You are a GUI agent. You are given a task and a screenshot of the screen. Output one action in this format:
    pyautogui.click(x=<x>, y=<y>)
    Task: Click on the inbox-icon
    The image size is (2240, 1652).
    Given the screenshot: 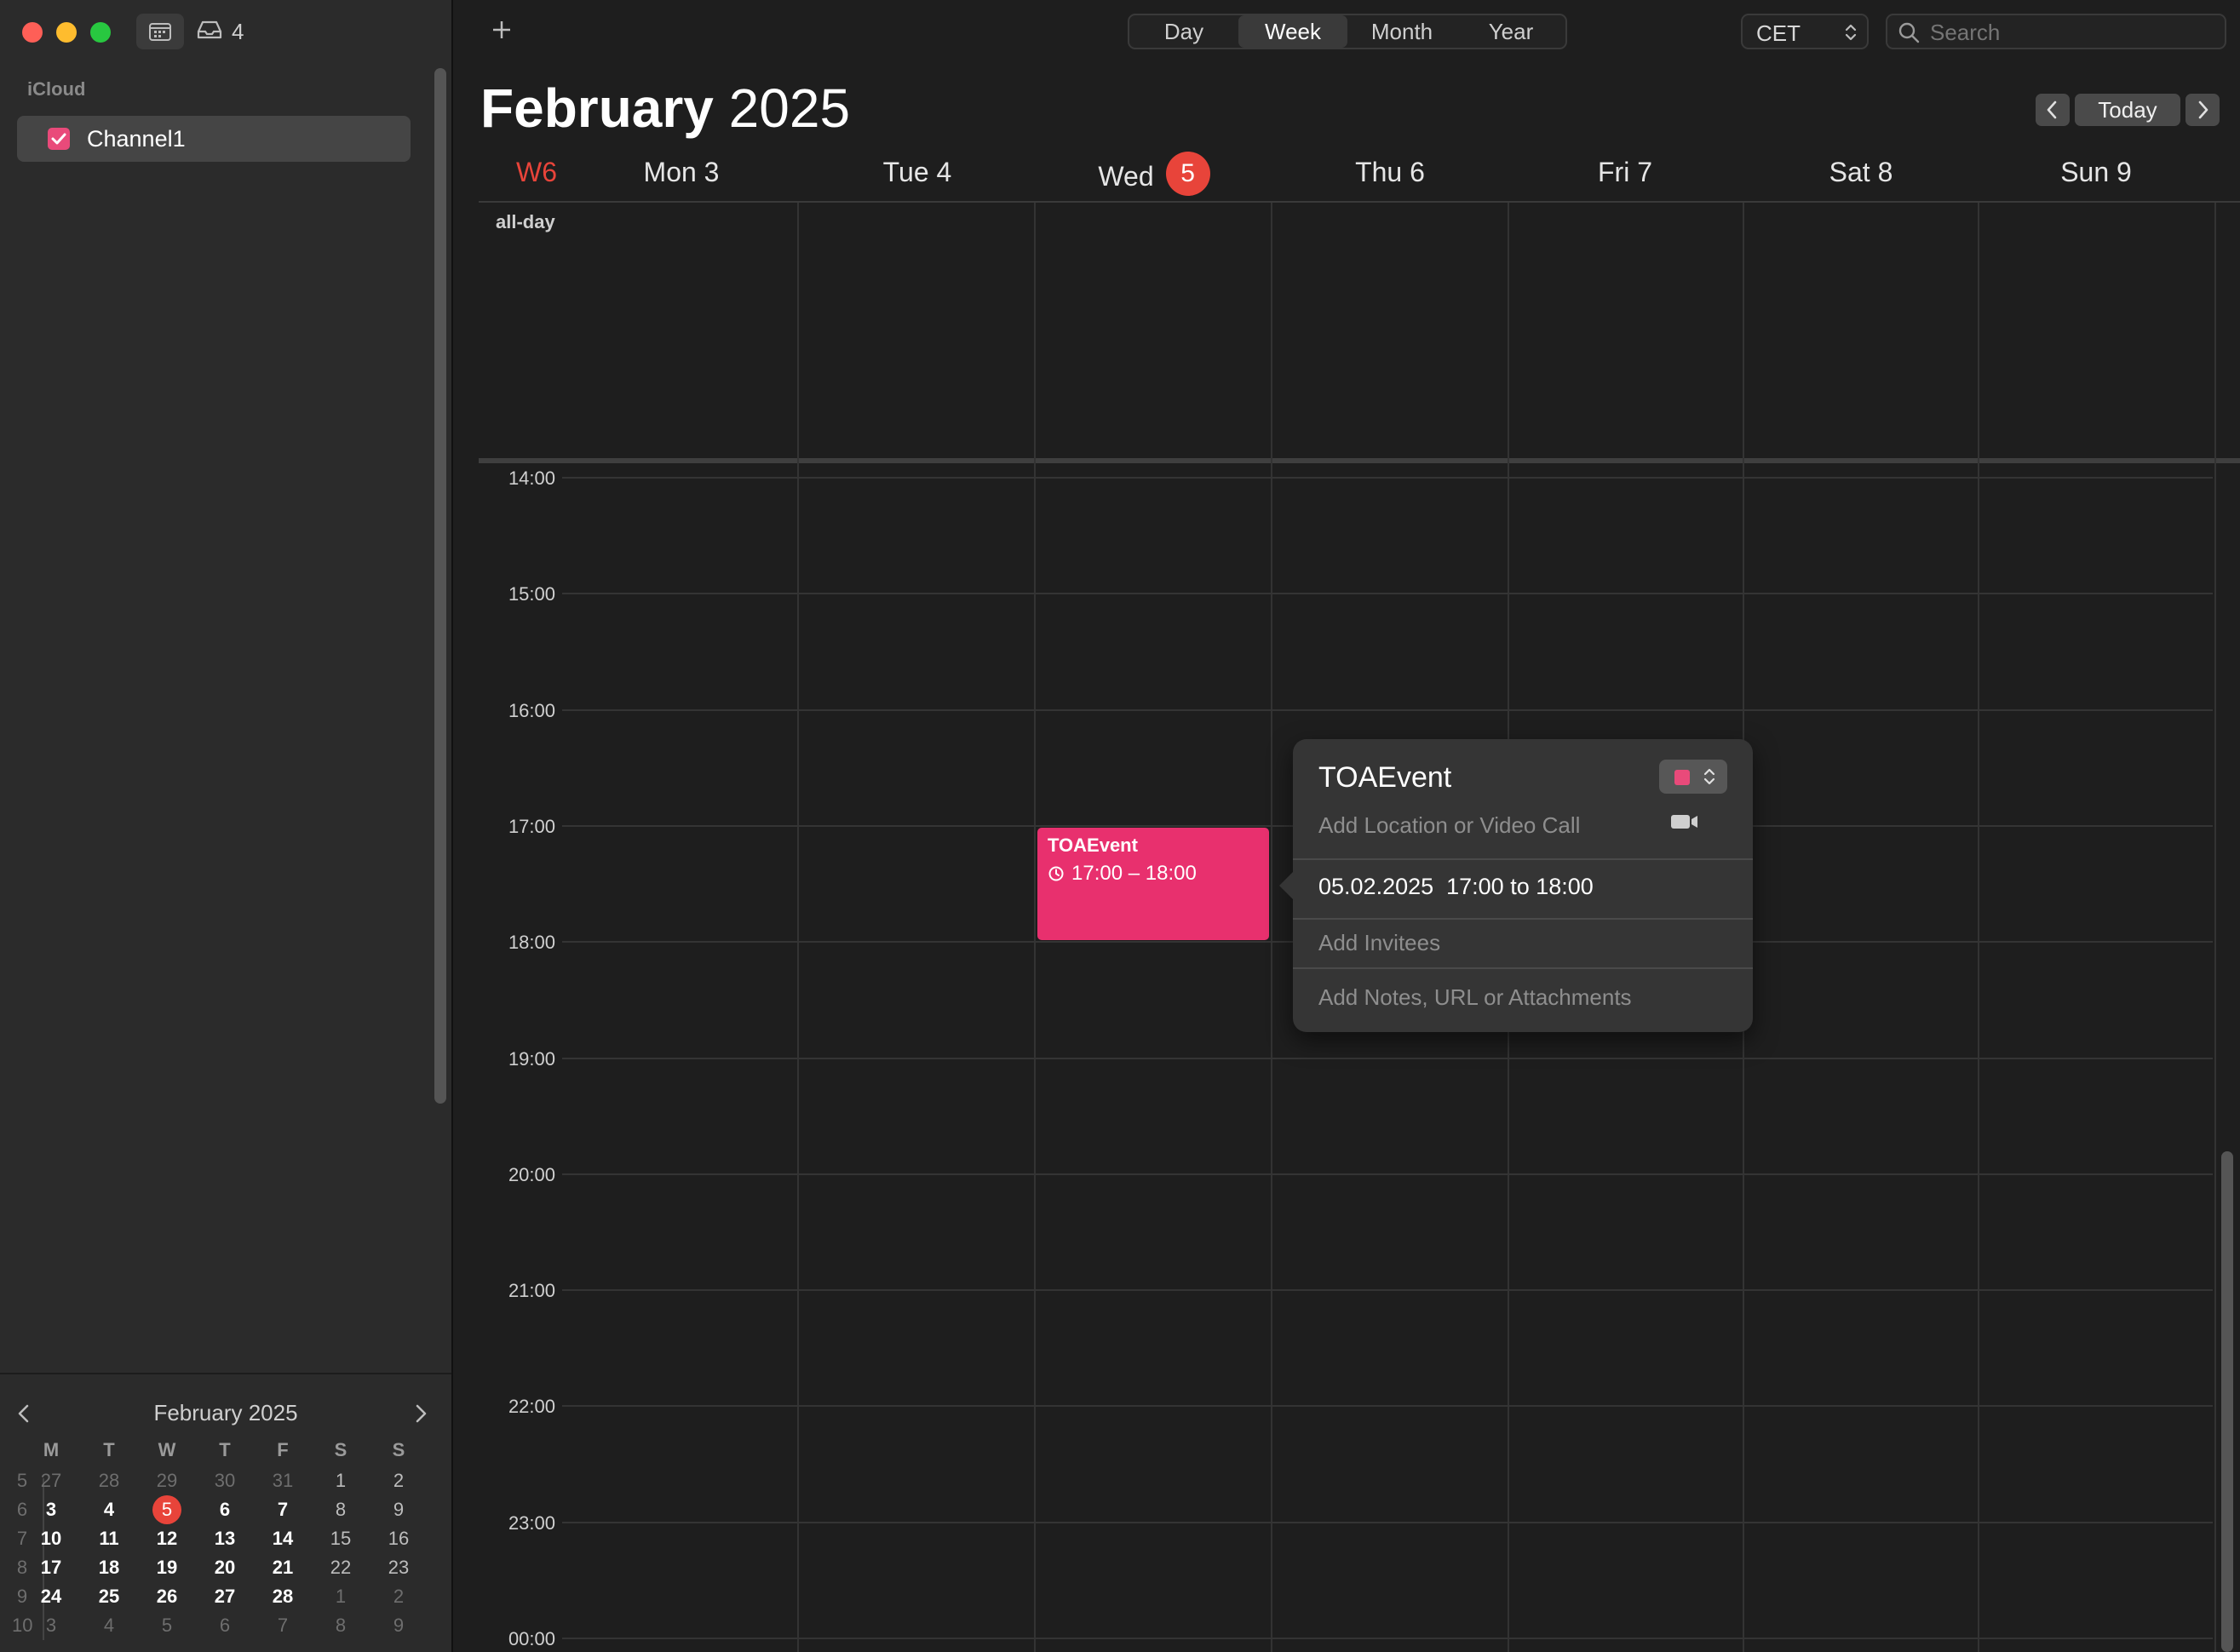 What is the action you would take?
    pyautogui.click(x=209, y=32)
    